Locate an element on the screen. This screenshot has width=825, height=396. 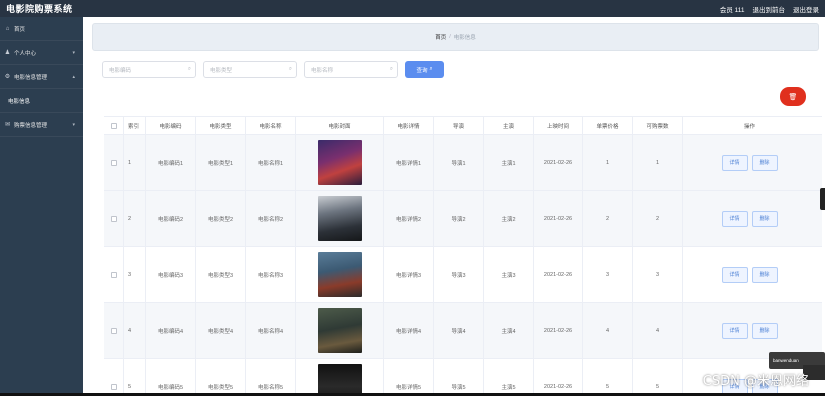
home-icon: ⌂ is located at coordinates (7, 28).